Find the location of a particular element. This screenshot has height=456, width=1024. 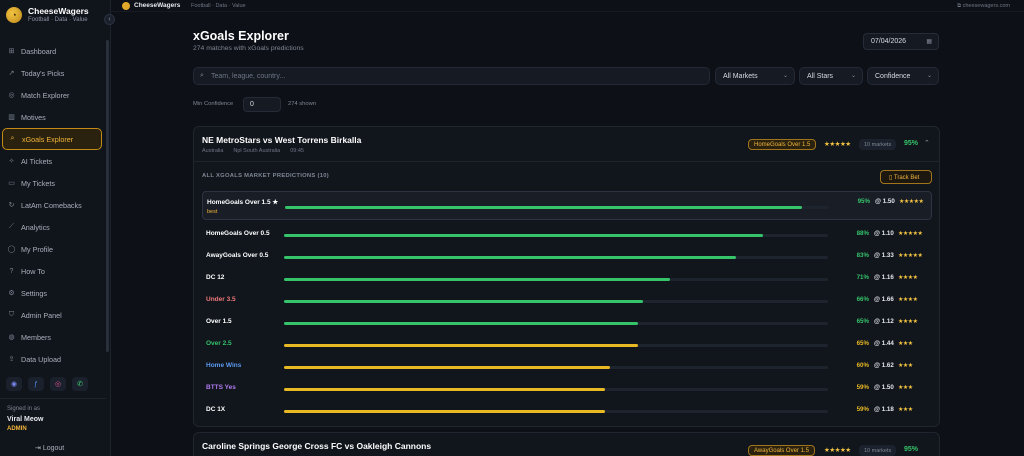

market-label: Home Wins is located at coordinates (224, 365).